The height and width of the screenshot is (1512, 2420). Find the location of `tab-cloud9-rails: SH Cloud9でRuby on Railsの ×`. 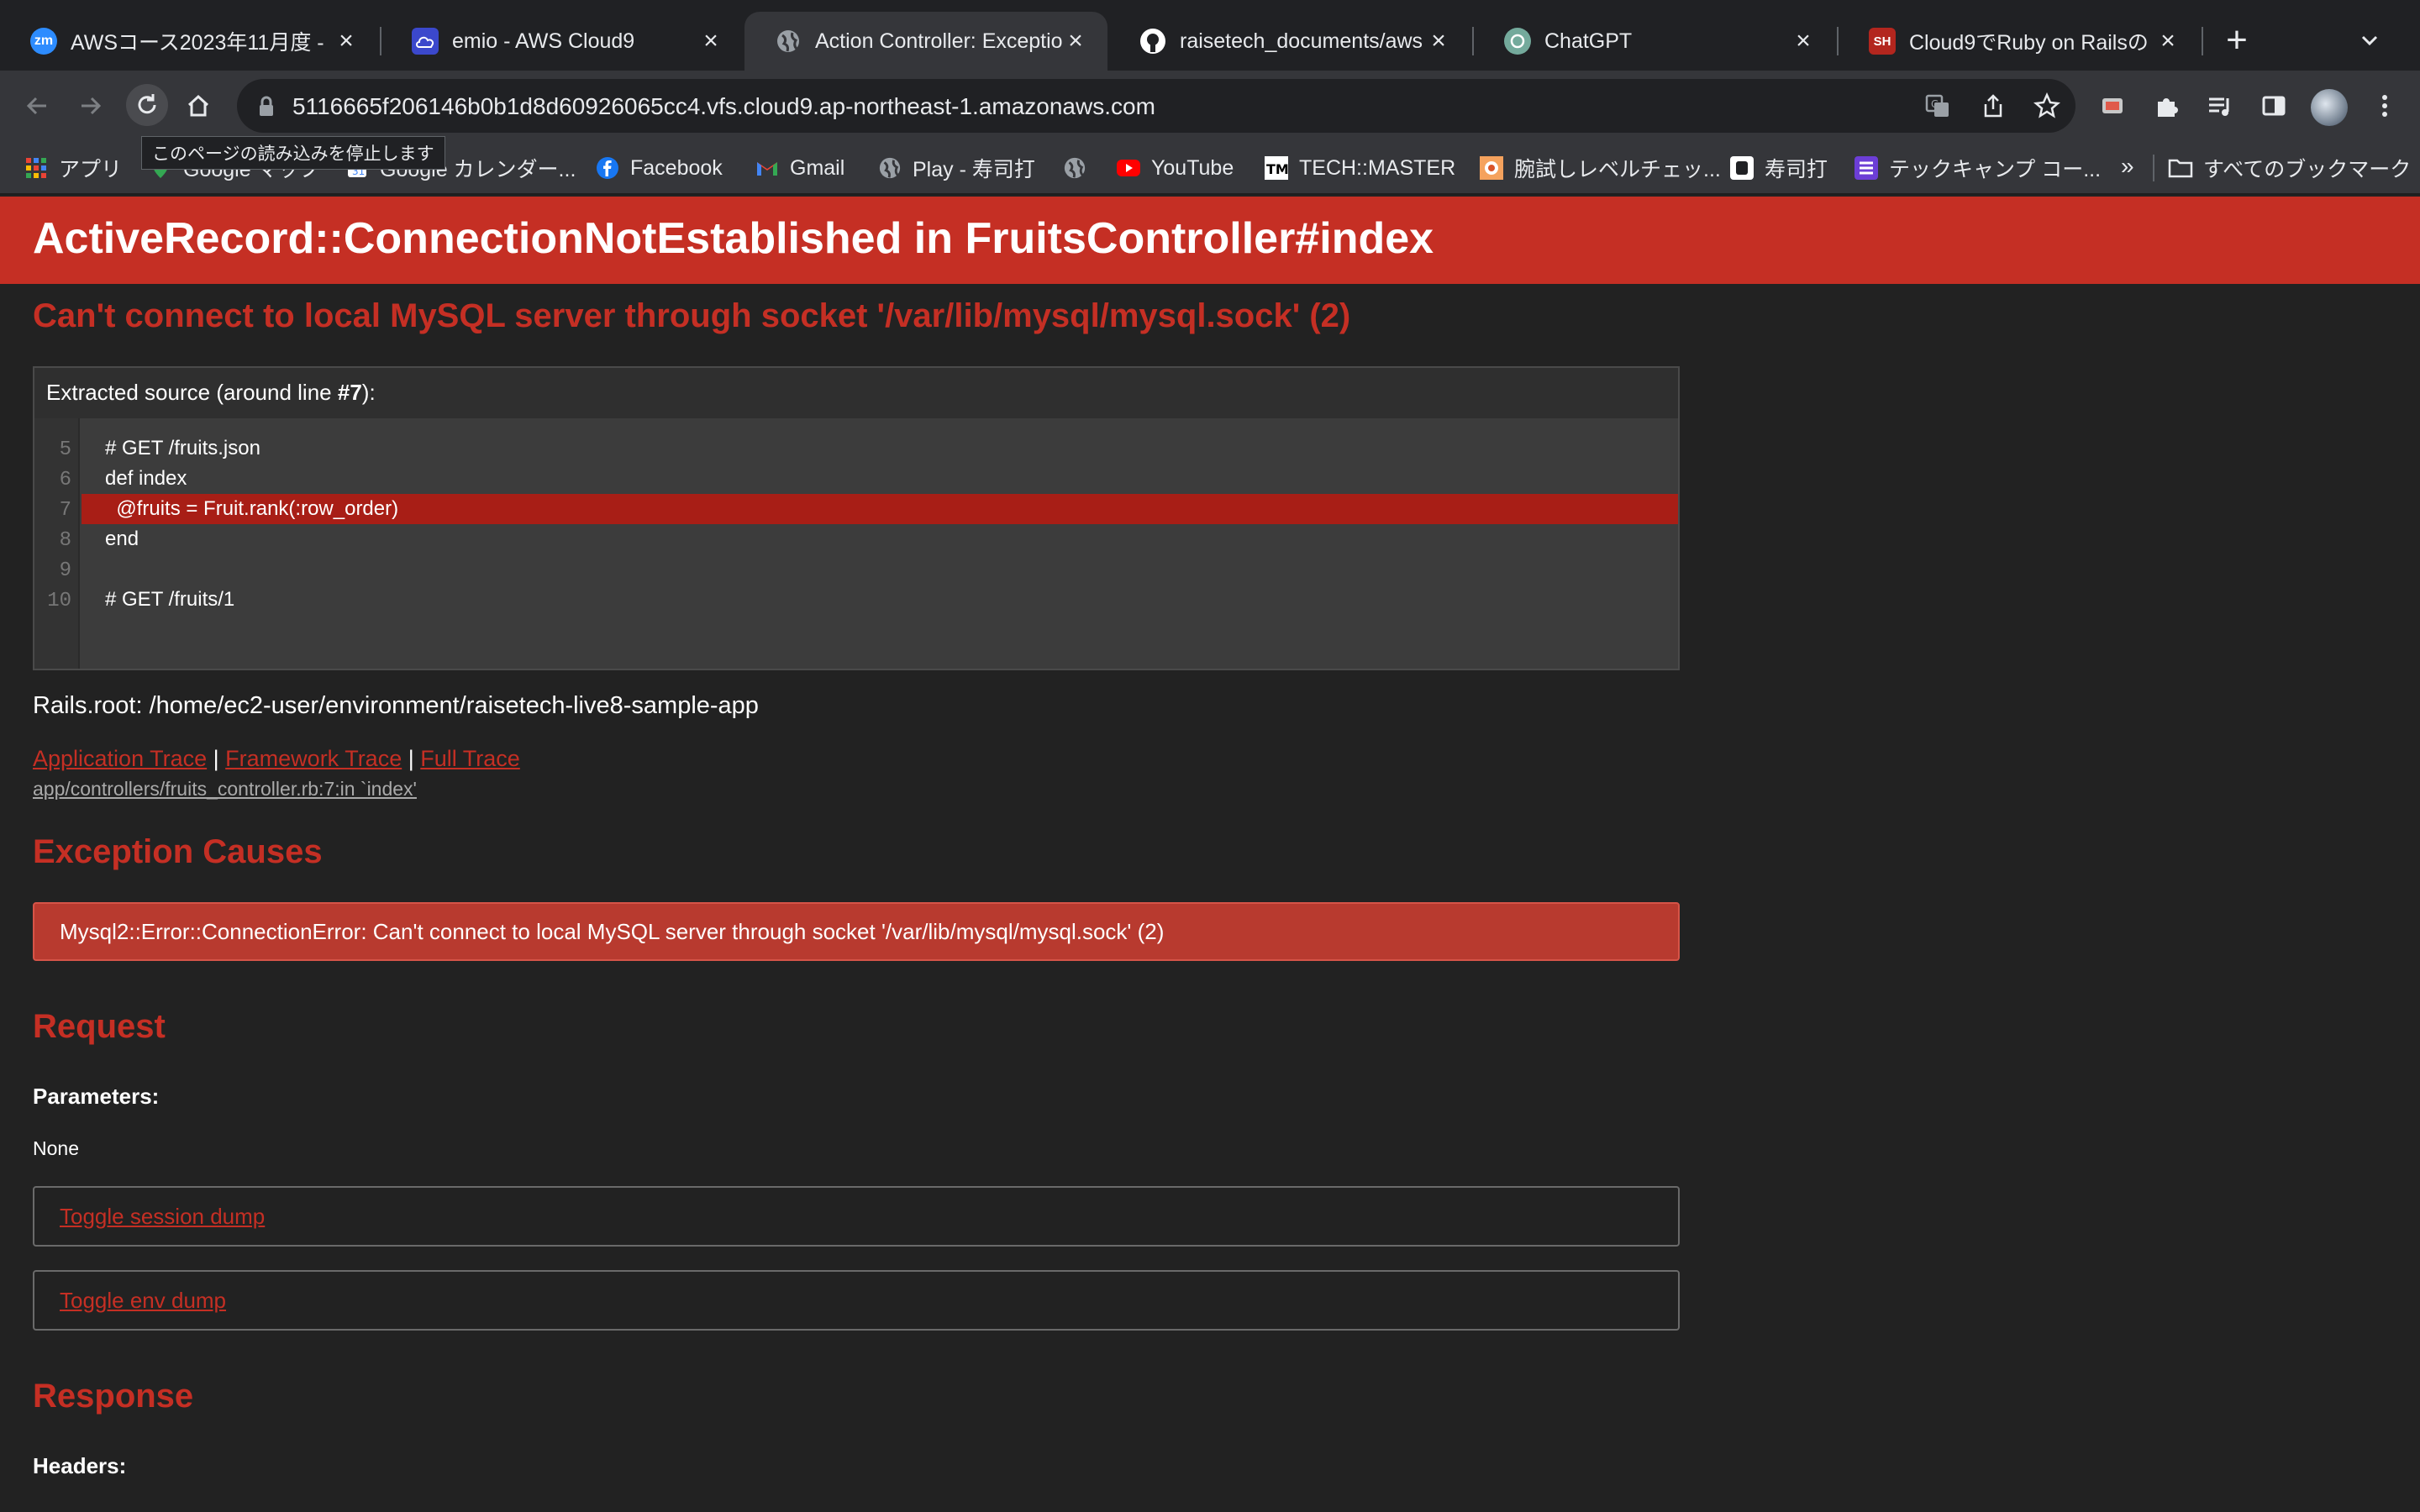

tab-cloud9-rails: SH Cloud9でRuby on Railsの × is located at coordinates (2020, 41).